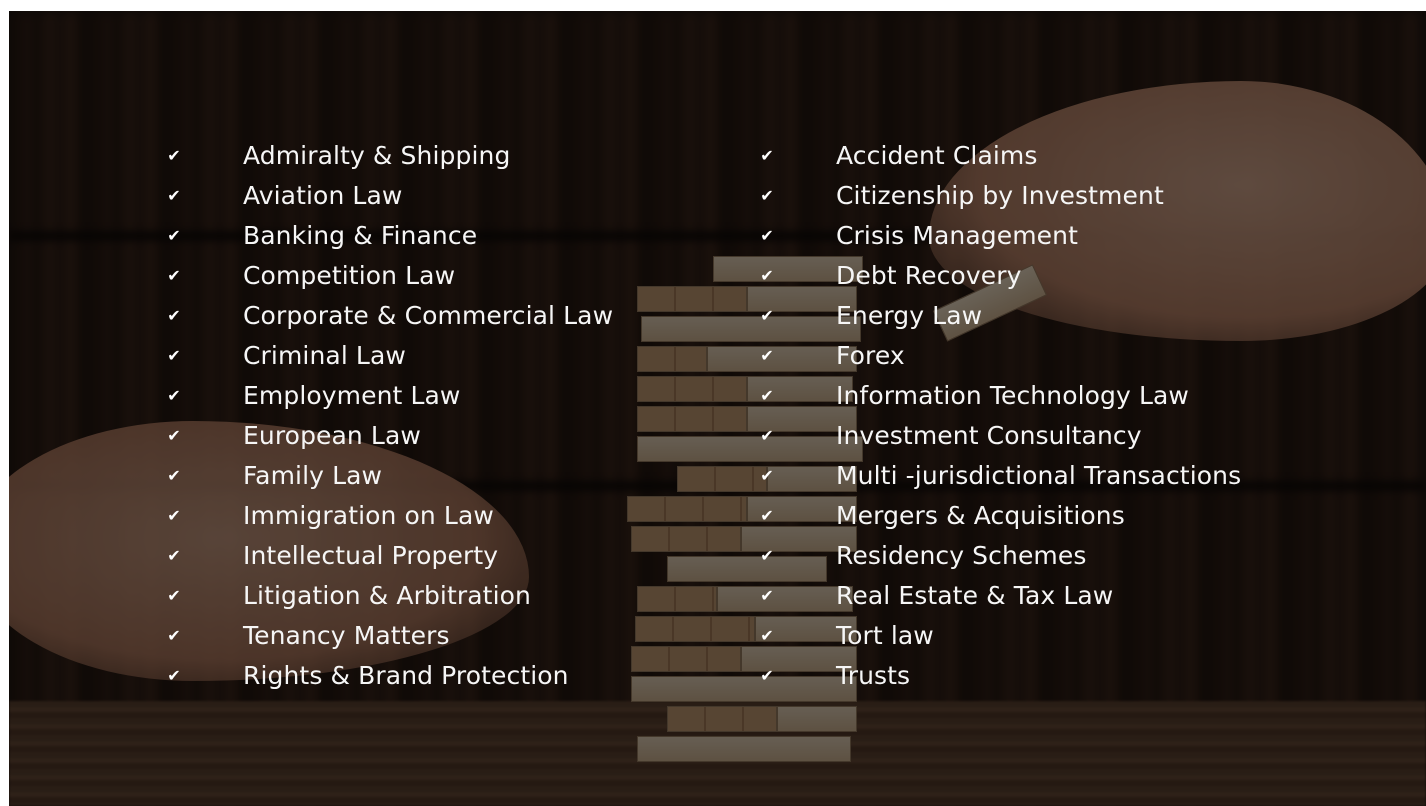  Describe the element at coordinates (961, 555) in the screenshot. I see `practice-area-label: Residency Schemes` at that location.